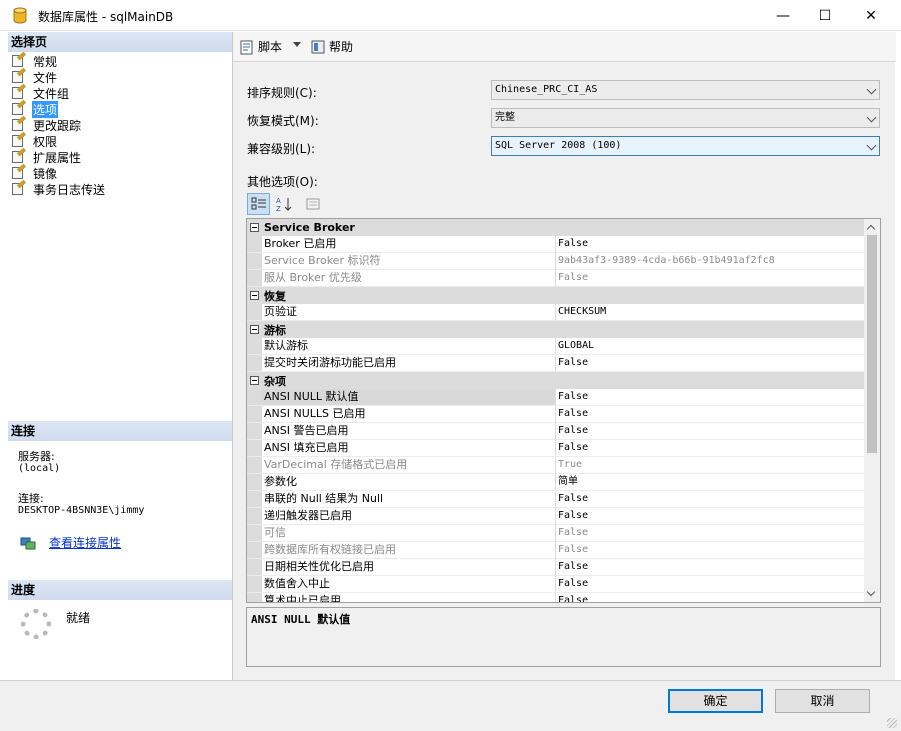 This screenshot has width=901, height=731. What do you see at coordinates (825, 15) in the screenshot?
I see `maximize-button: ☐` at bounding box center [825, 15].